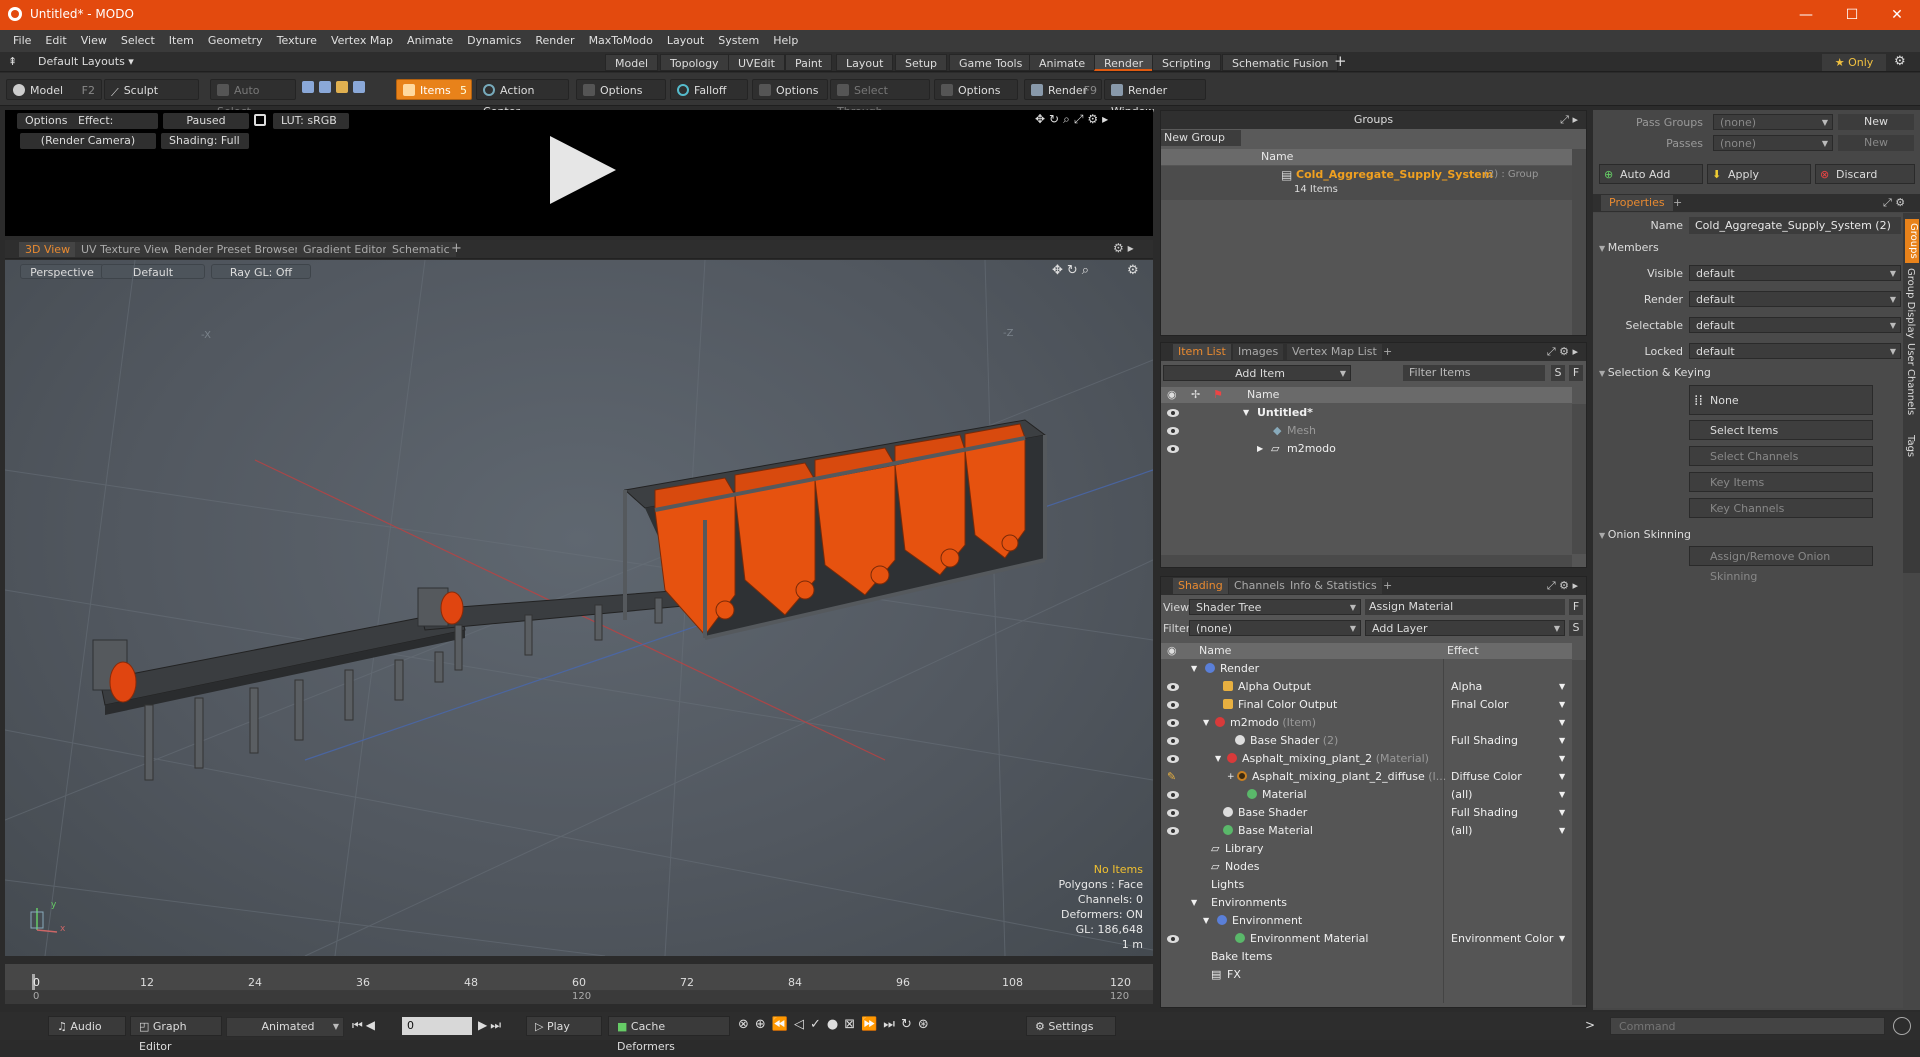 This screenshot has height=1057, width=1920. Describe the element at coordinates (1562, 352) in the screenshot. I see `item-list-gear-icon: ⤢ ⚙ ▸` at that location.